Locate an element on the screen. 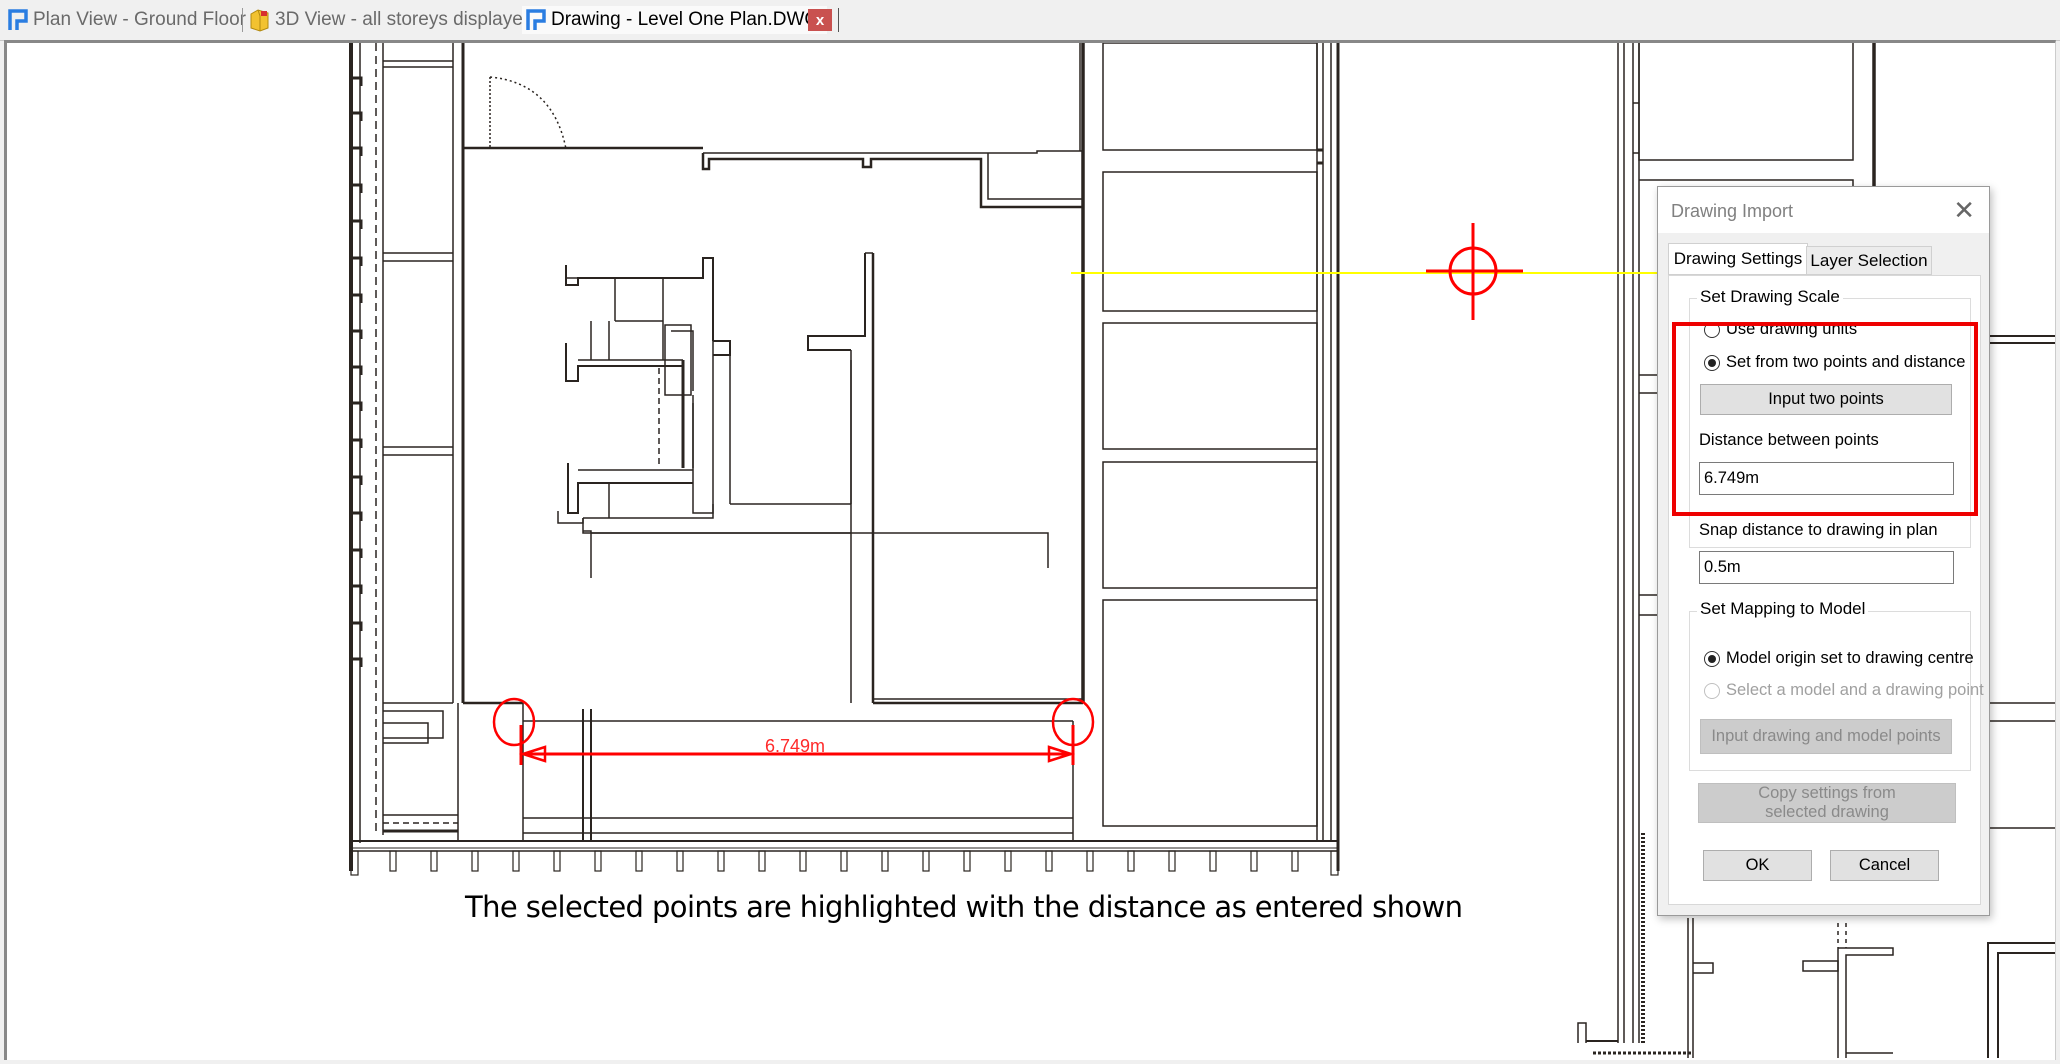 Image resolution: width=2060 pixels, height=1064 pixels. dialog-title-bar: Drawing Import ✕ is located at coordinates (1823, 210).